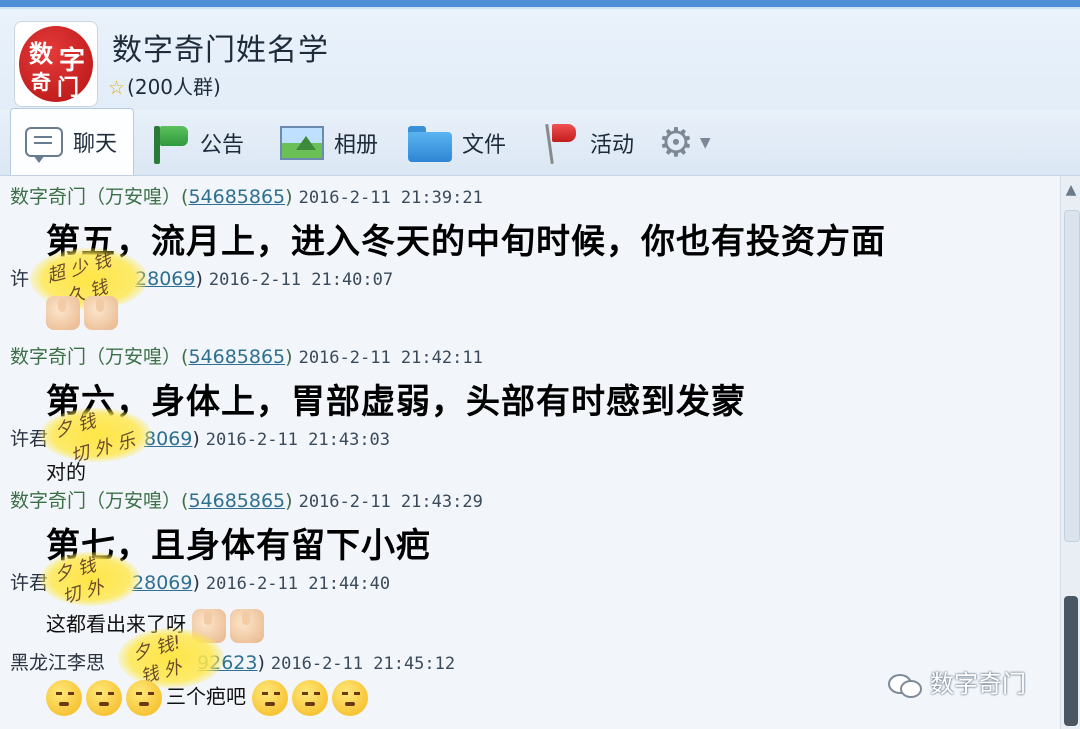 The height and width of the screenshot is (729, 1080). What do you see at coordinates (66, 472) in the screenshot?
I see `message-text: 对的` at bounding box center [66, 472].